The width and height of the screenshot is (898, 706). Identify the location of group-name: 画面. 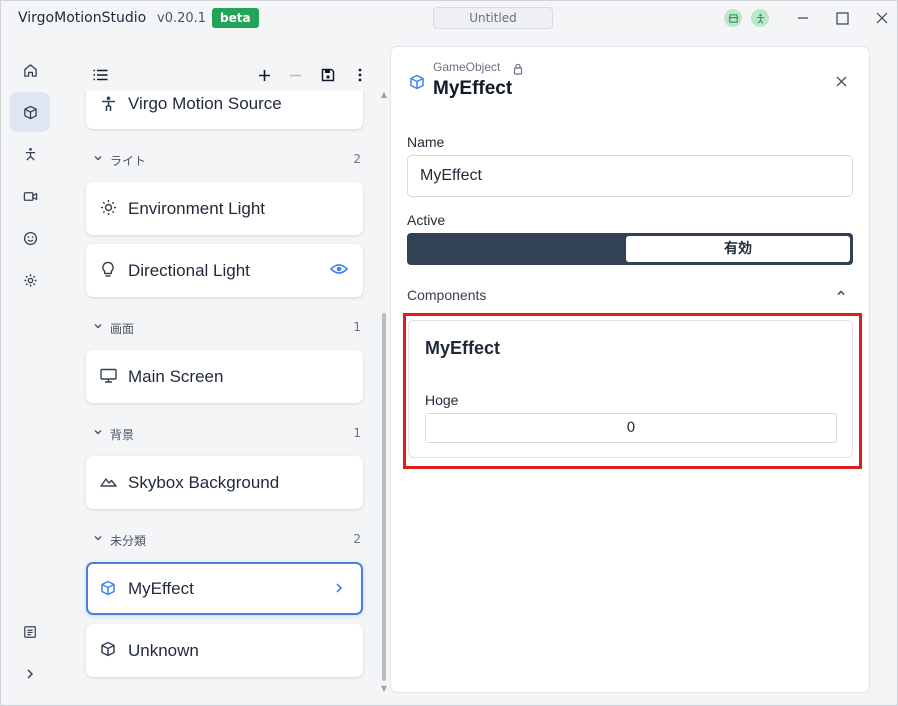
(122, 329).